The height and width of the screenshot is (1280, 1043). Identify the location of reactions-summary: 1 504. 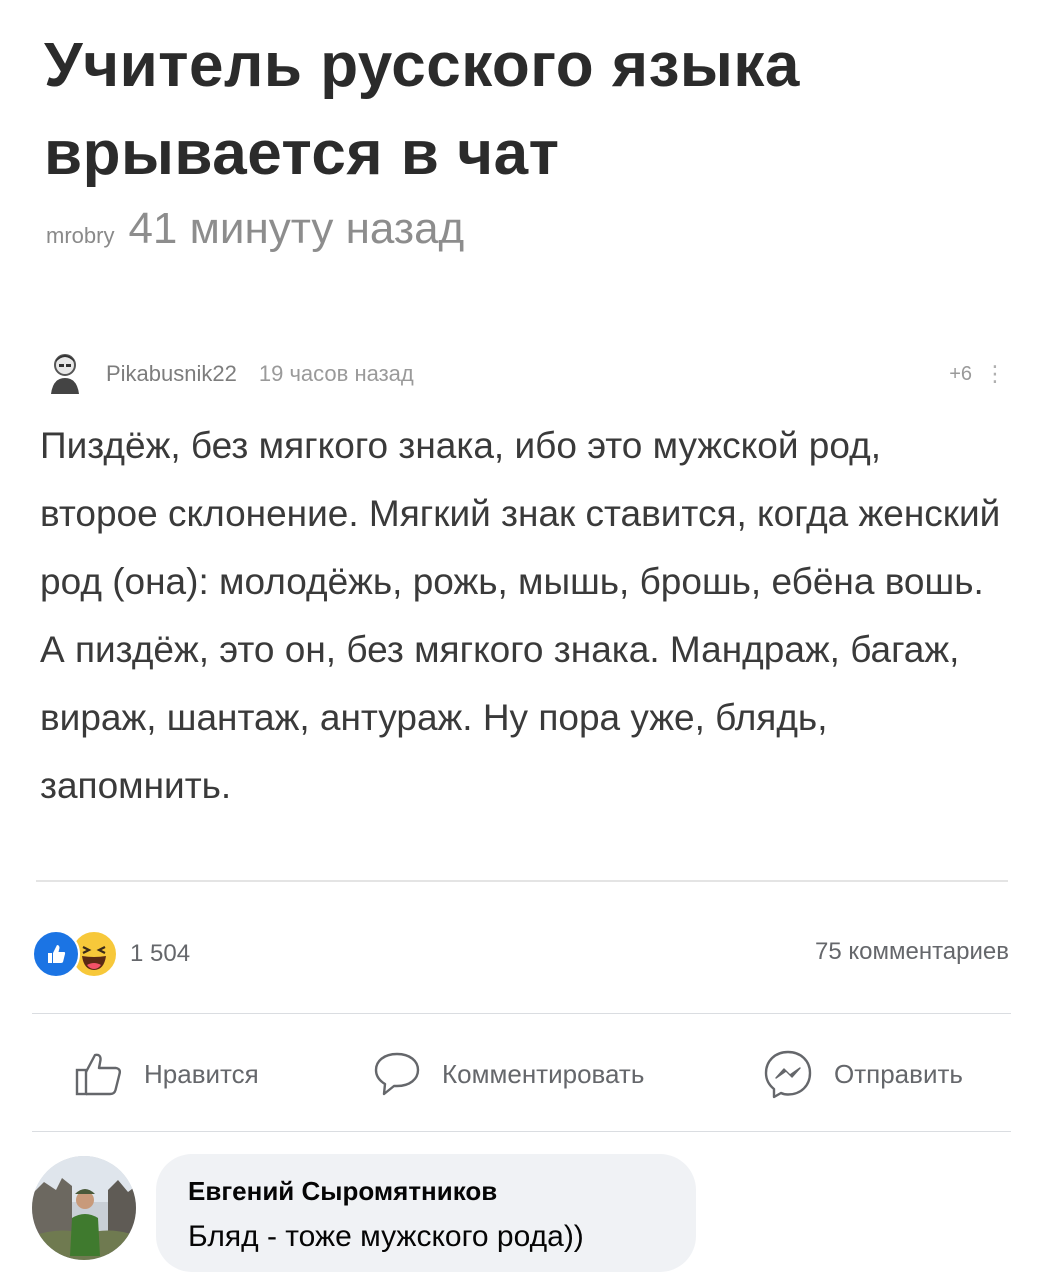
(111, 954).